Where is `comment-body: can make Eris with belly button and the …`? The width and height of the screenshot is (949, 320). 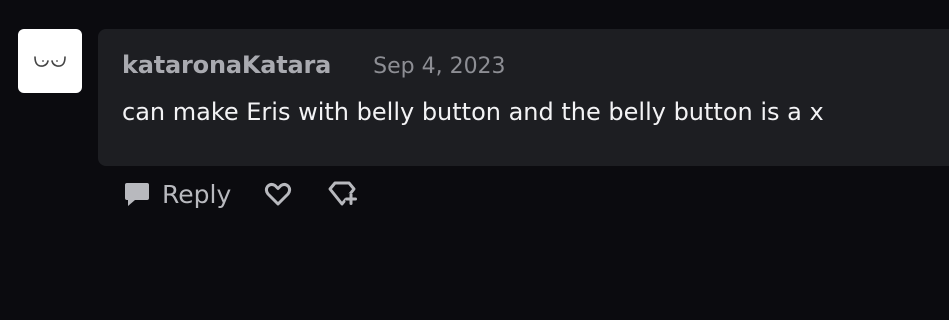
comment-body: can make Eris with belly button and the … is located at coordinates (473, 112).